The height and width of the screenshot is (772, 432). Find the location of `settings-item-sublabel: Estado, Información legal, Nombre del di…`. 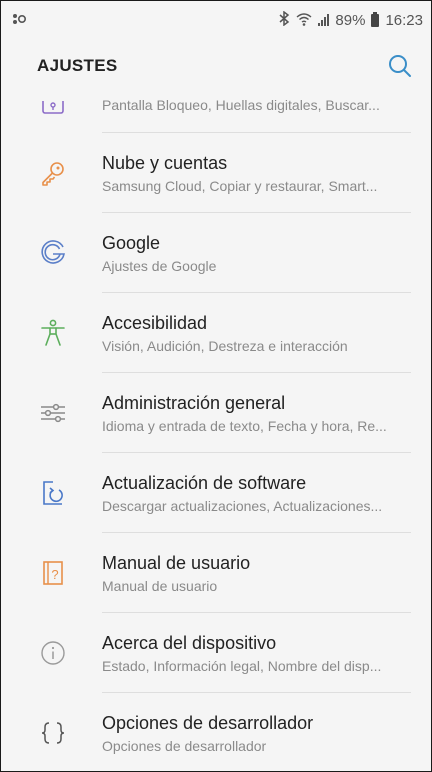

settings-item-sublabel: Estado, Información legal, Nombre del di… is located at coordinates (242, 665).